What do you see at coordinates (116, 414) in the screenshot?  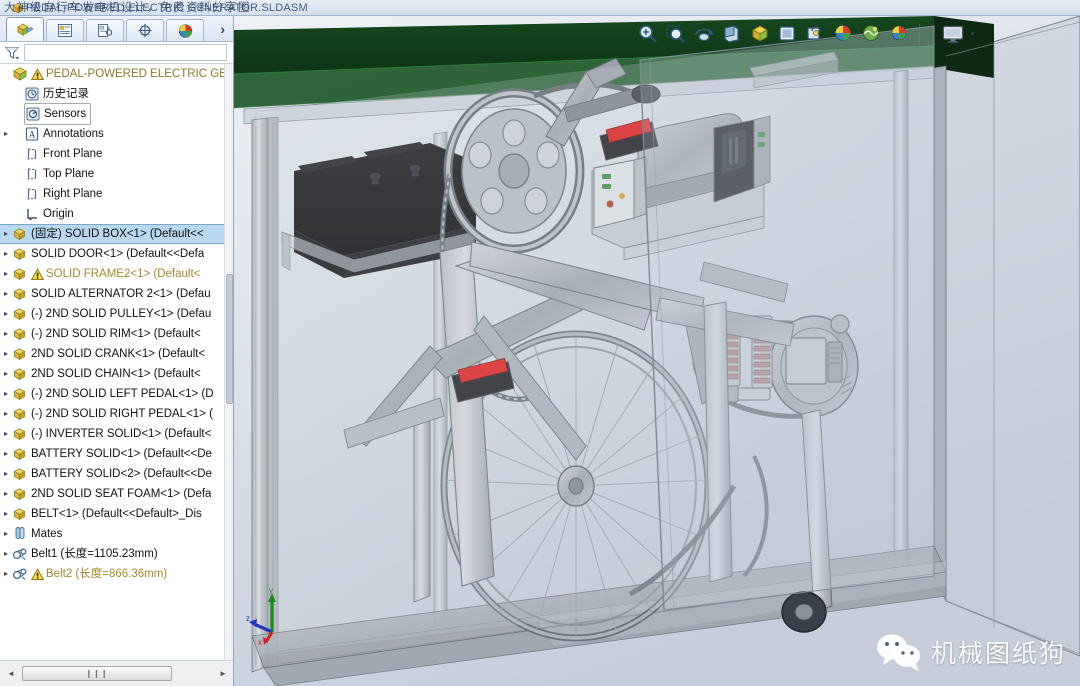 I see `tree-item: ▸ (-) 2ND SOLID RIGHT PEDAL<1> (` at bounding box center [116, 414].